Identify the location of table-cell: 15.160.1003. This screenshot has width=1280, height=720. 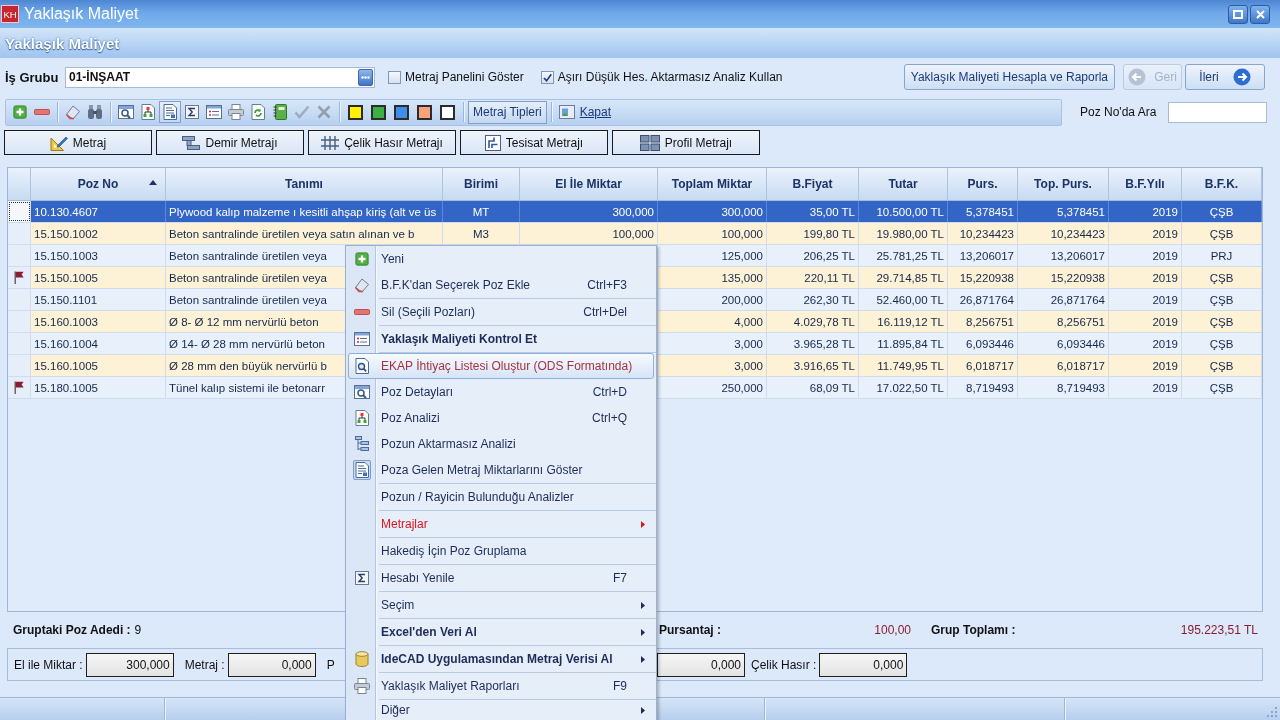
(98, 321).